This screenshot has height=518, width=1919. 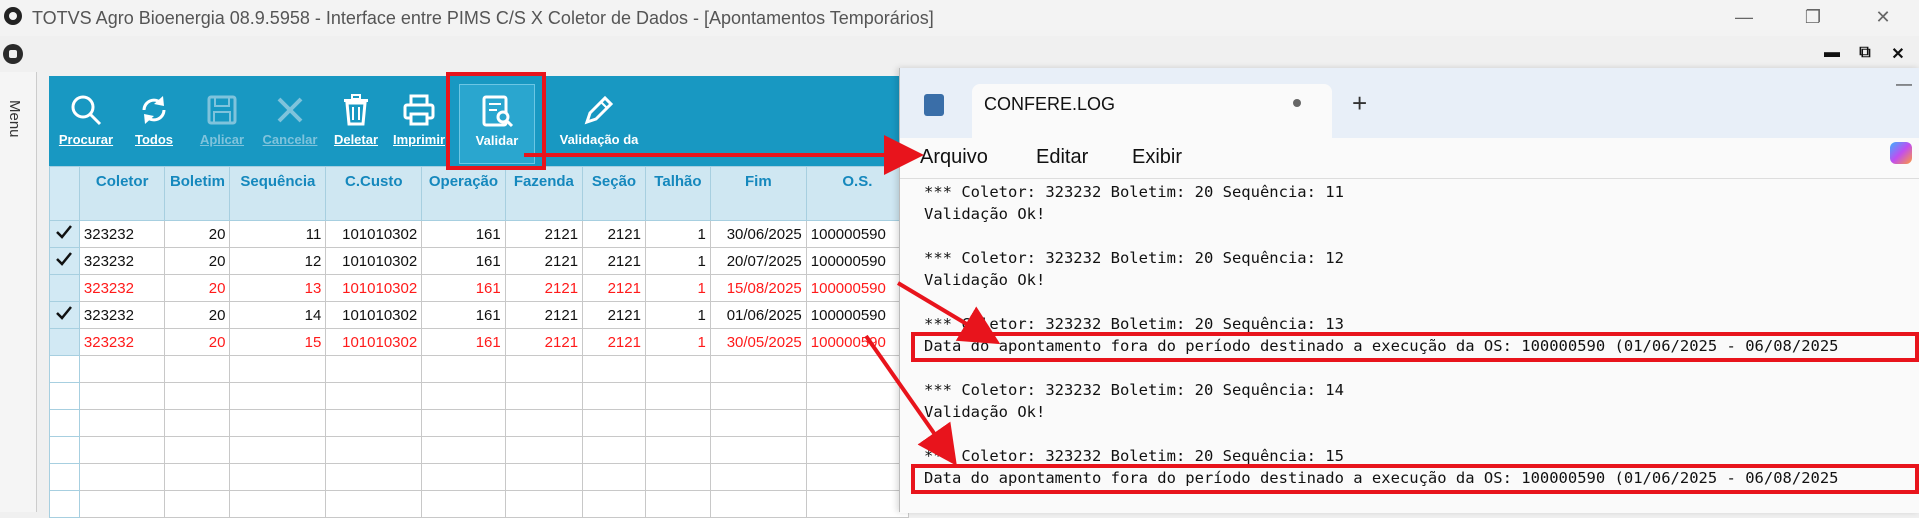 What do you see at coordinates (278, 288) in the screenshot?
I see `table-cell: 13` at bounding box center [278, 288].